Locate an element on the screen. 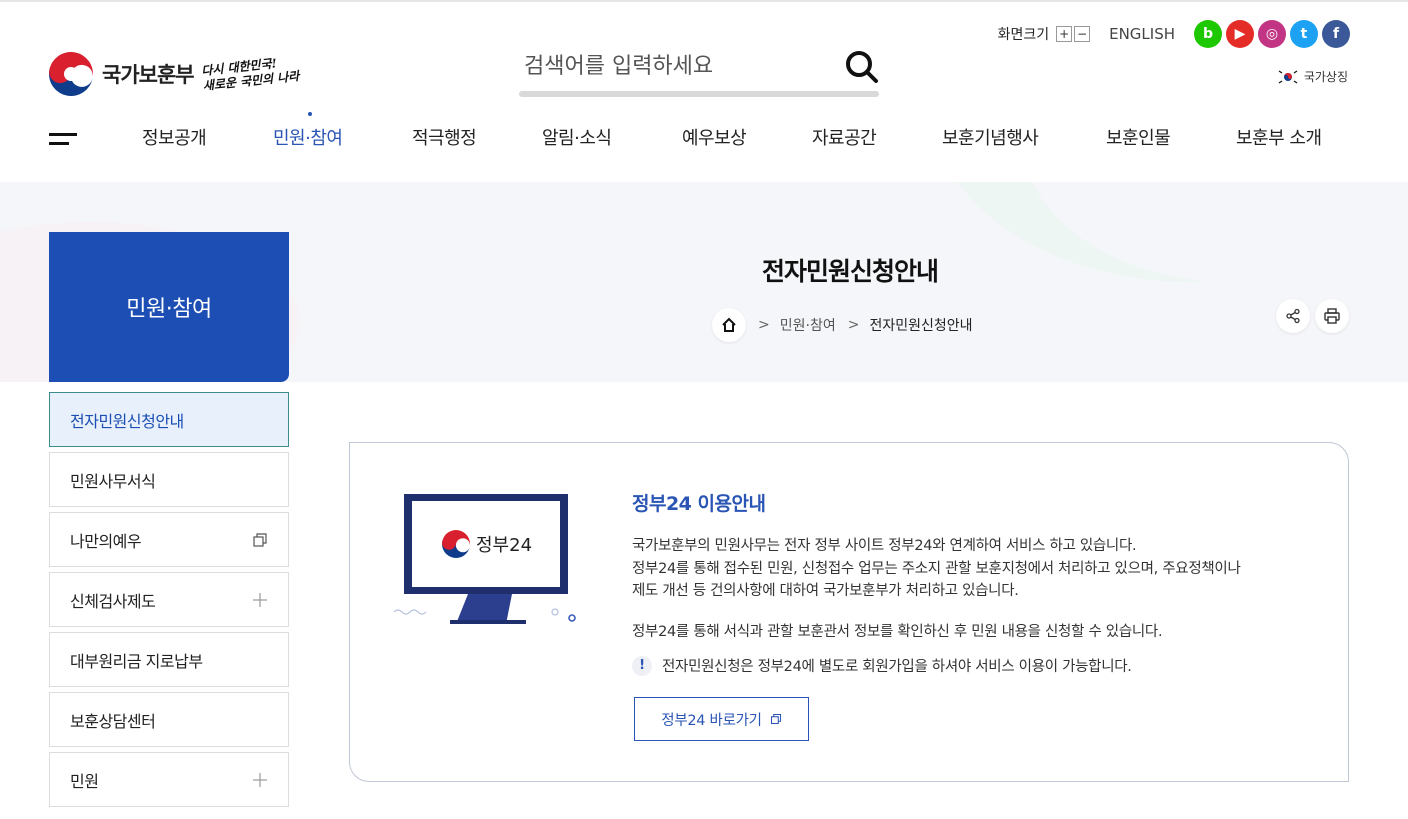 The image size is (1408, 819). side-menu-item-label: 보훈상담센터 is located at coordinates (113, 721).